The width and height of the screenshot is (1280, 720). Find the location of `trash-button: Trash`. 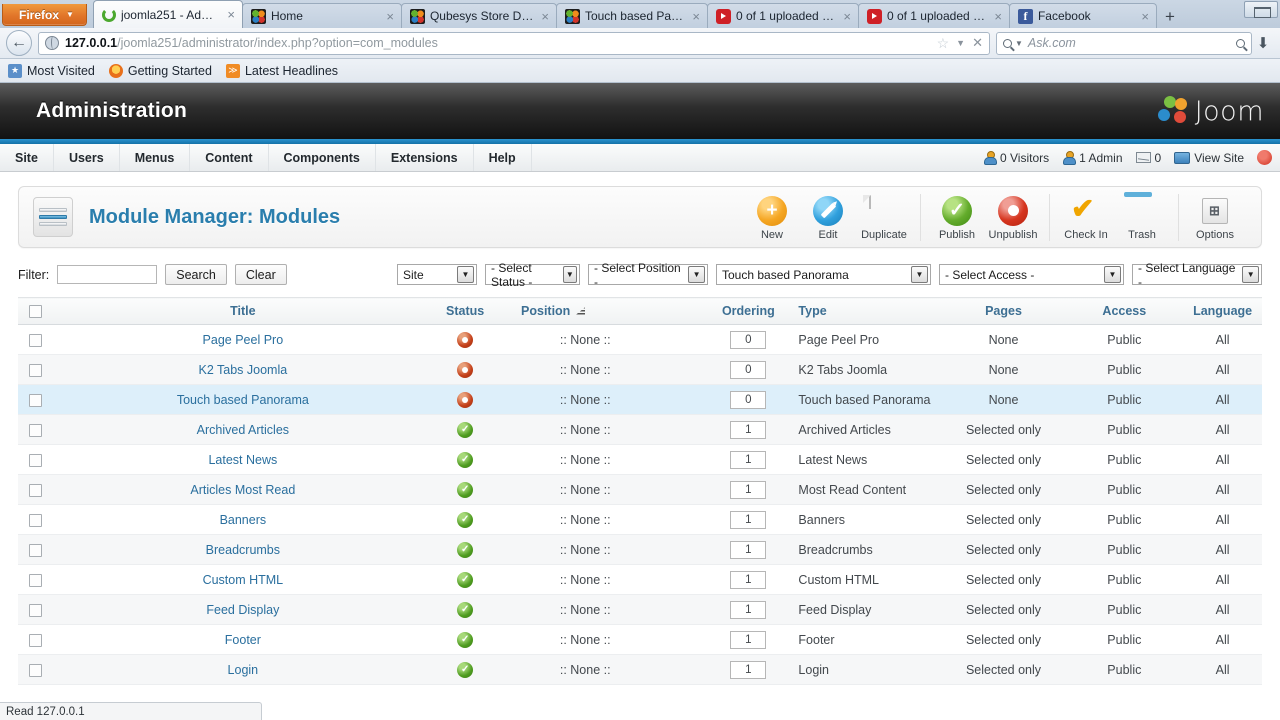

trash-button: Trash is located at coordinates (1142, 217).